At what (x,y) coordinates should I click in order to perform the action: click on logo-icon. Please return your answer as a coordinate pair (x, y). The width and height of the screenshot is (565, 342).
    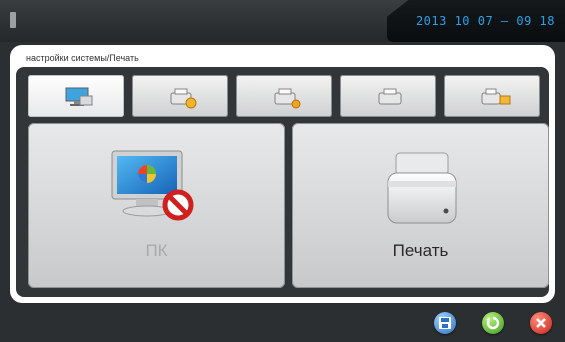
    Looking at the image, I should click on (13, 20).